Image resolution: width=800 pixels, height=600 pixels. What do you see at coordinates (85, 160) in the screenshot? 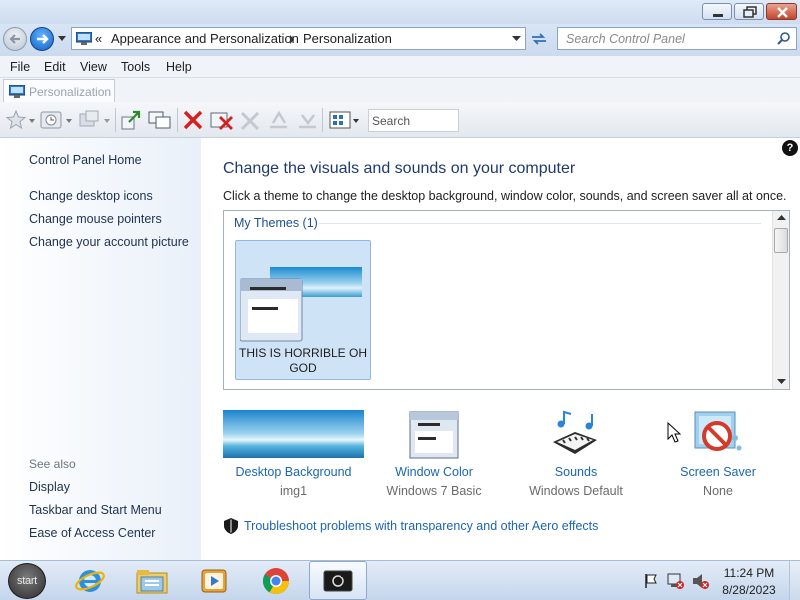
I see `control-panel-home-link: Control Panel Home` at bounding box center [85, 160].